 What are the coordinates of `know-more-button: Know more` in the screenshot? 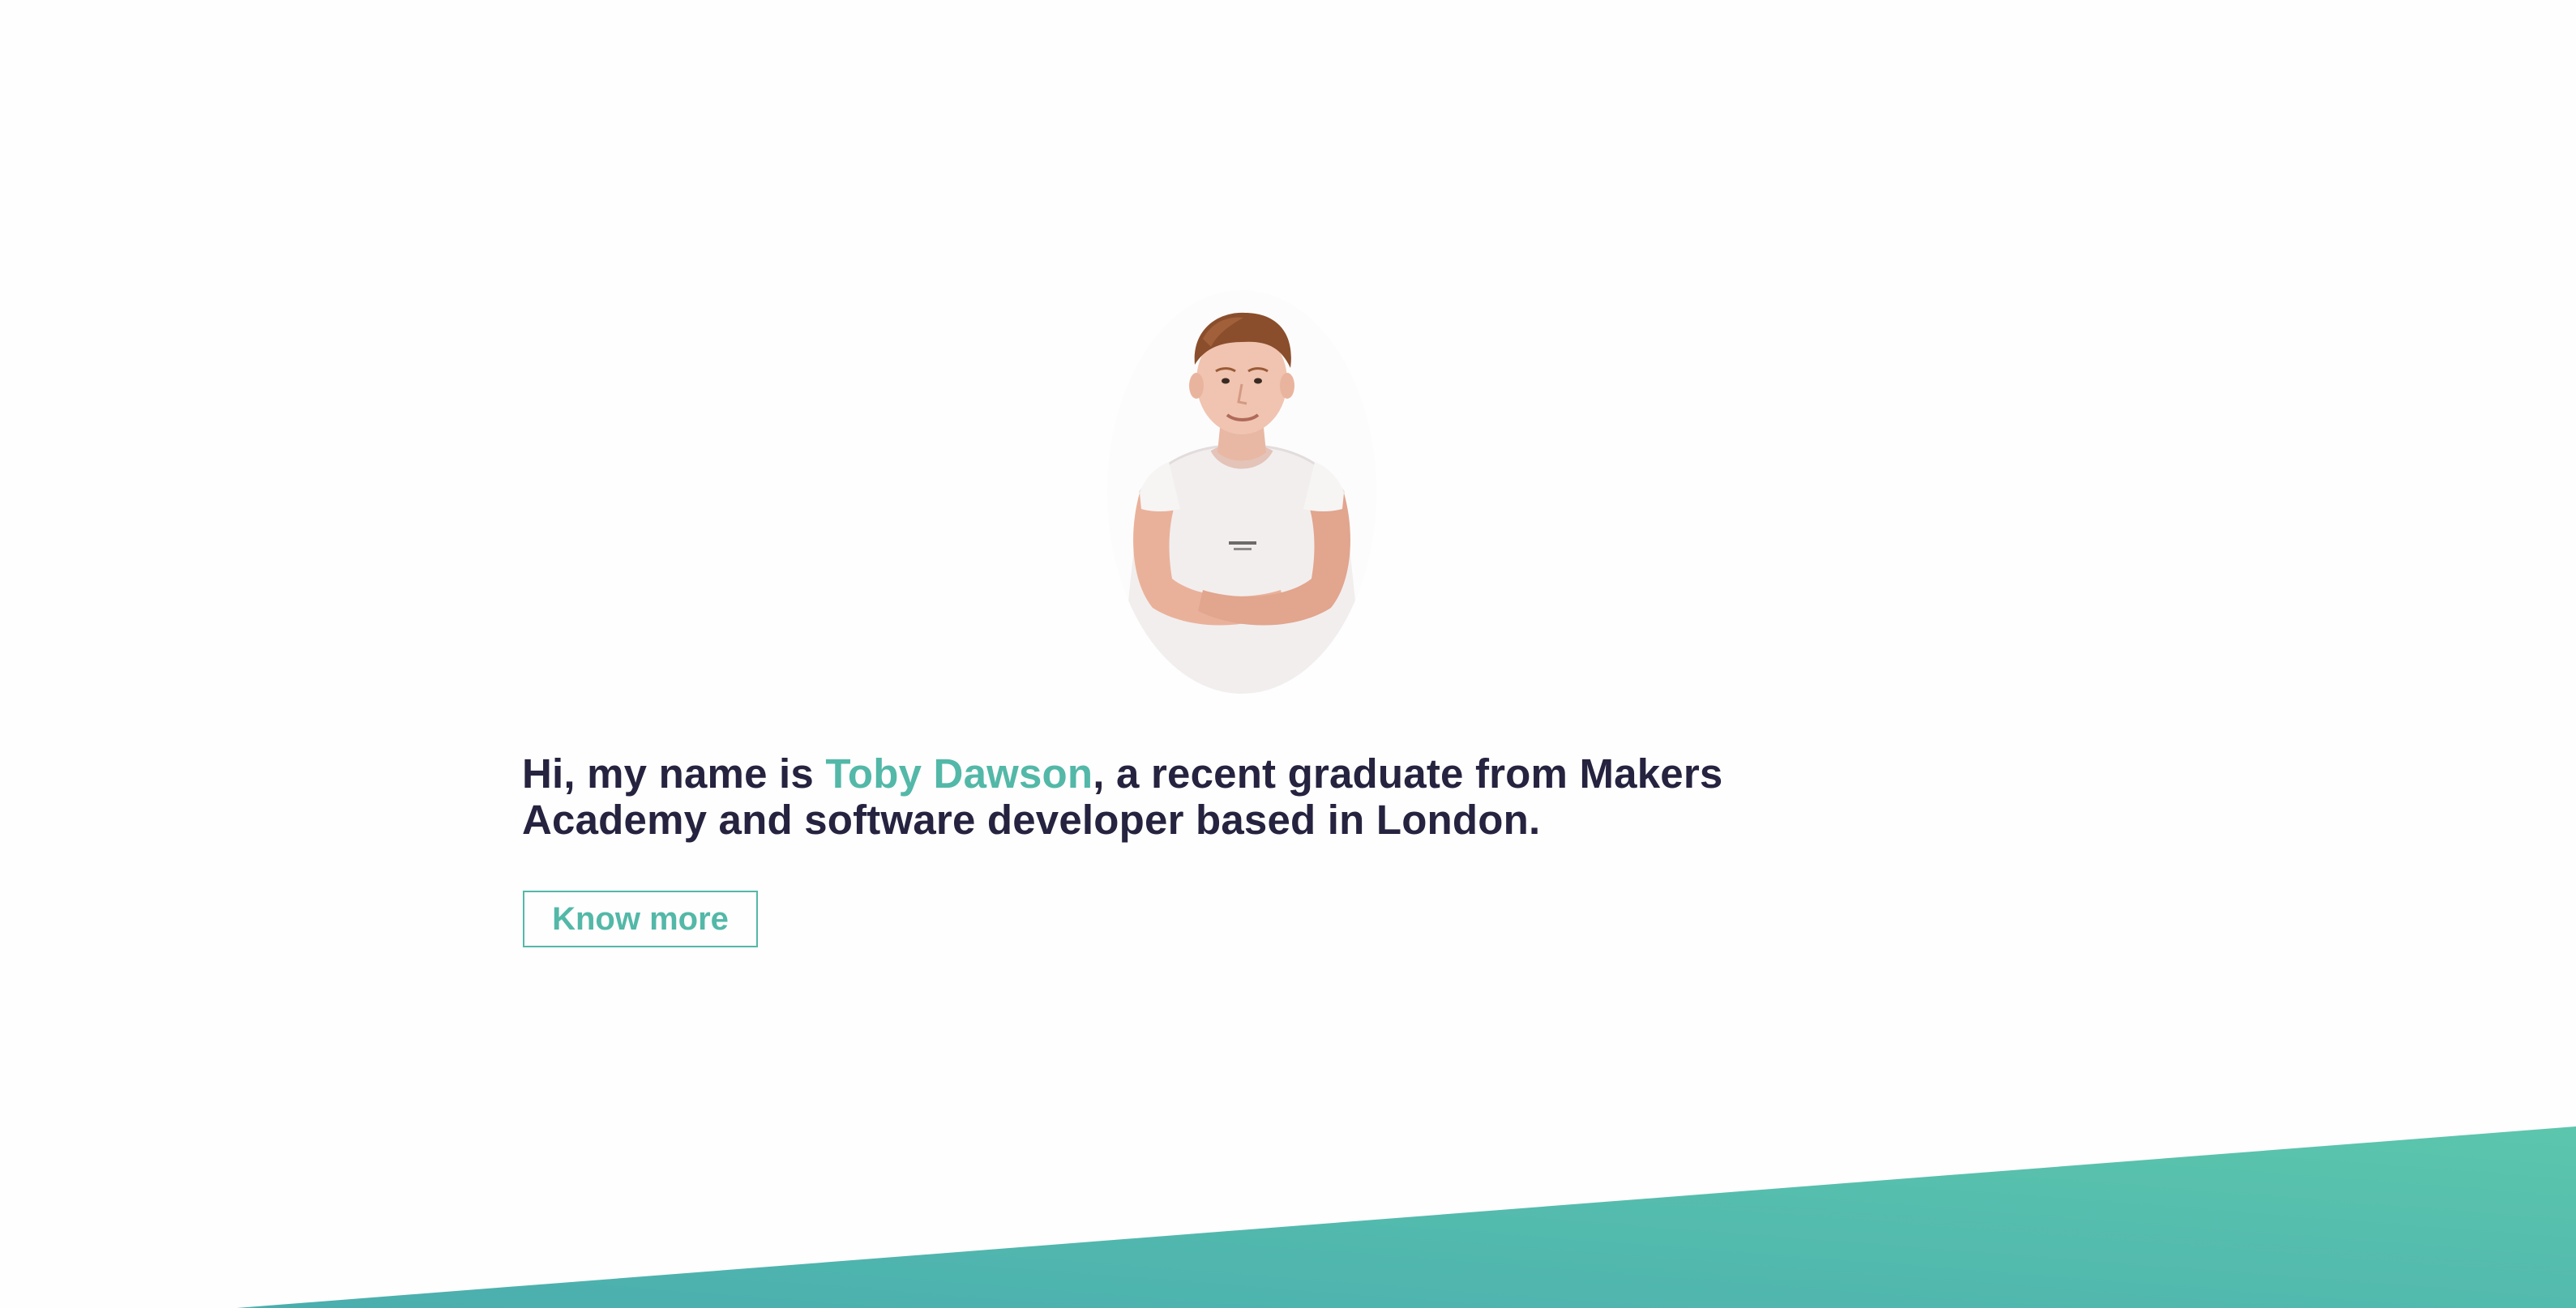 It's located at (640, 919).